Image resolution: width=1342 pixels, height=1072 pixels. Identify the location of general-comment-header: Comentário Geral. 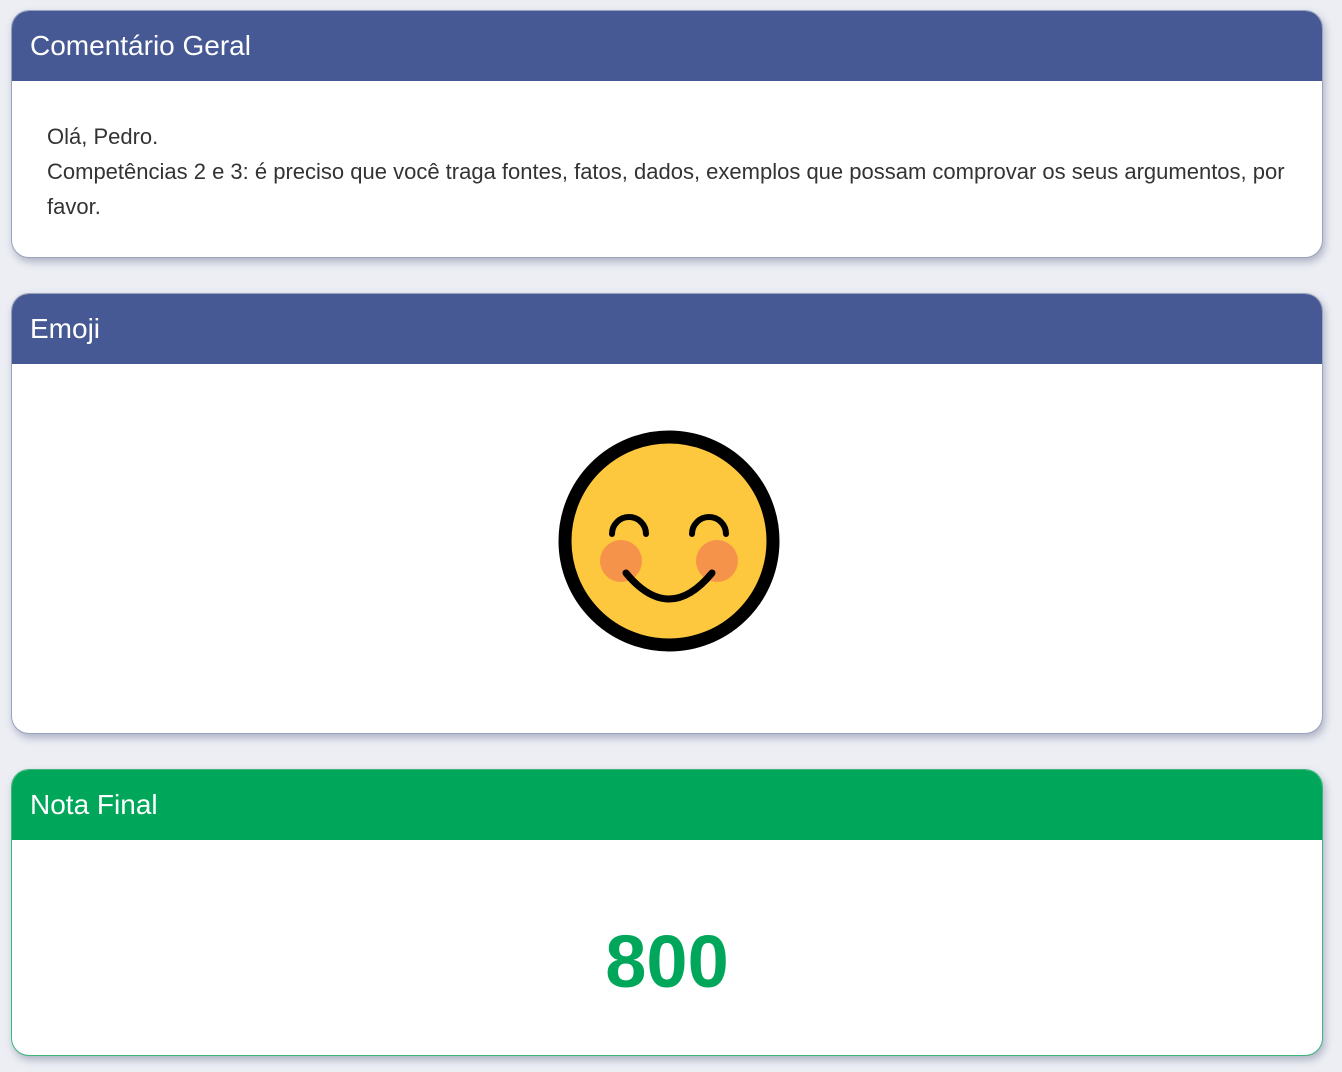
(667, 46).